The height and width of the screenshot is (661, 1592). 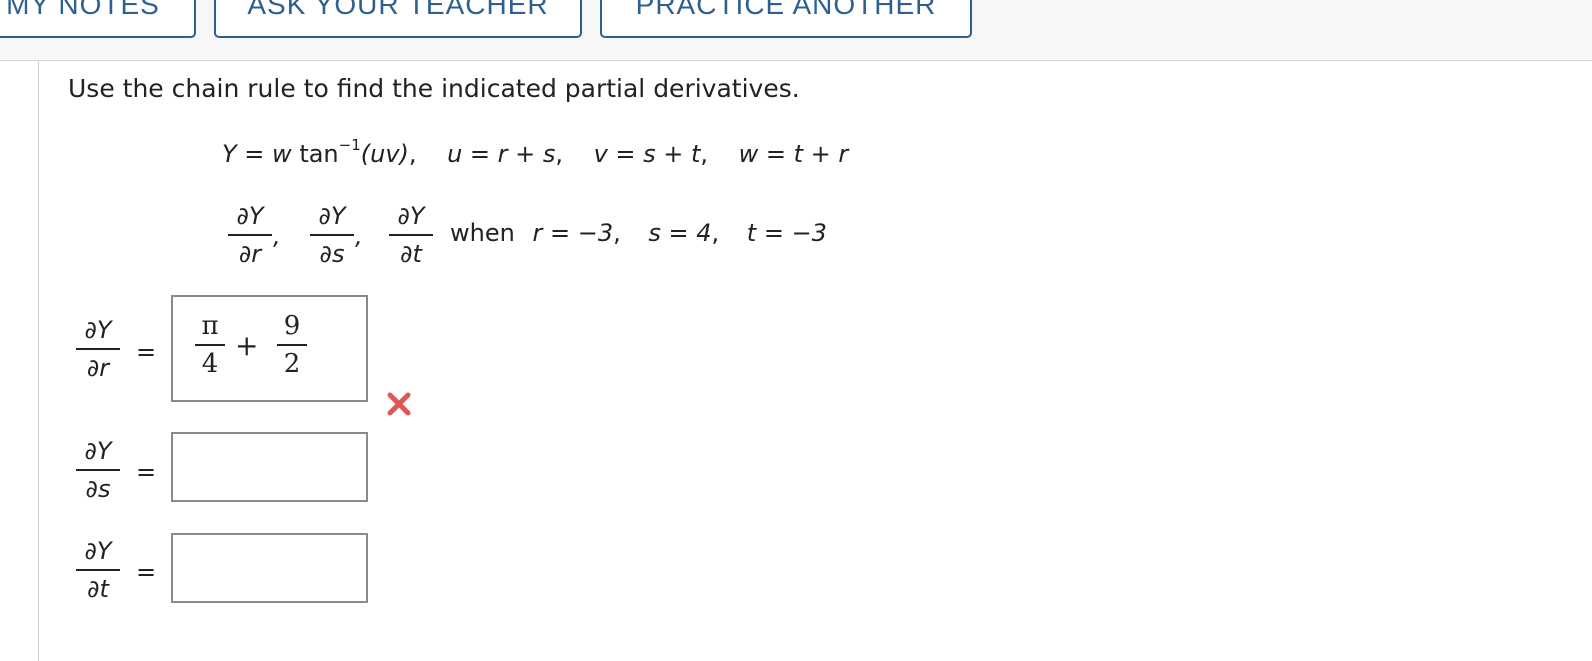 What do you see at coordinates (269, 467) in the screenshot?
I see `answer-input-ds` at bounding box center [269, 467].